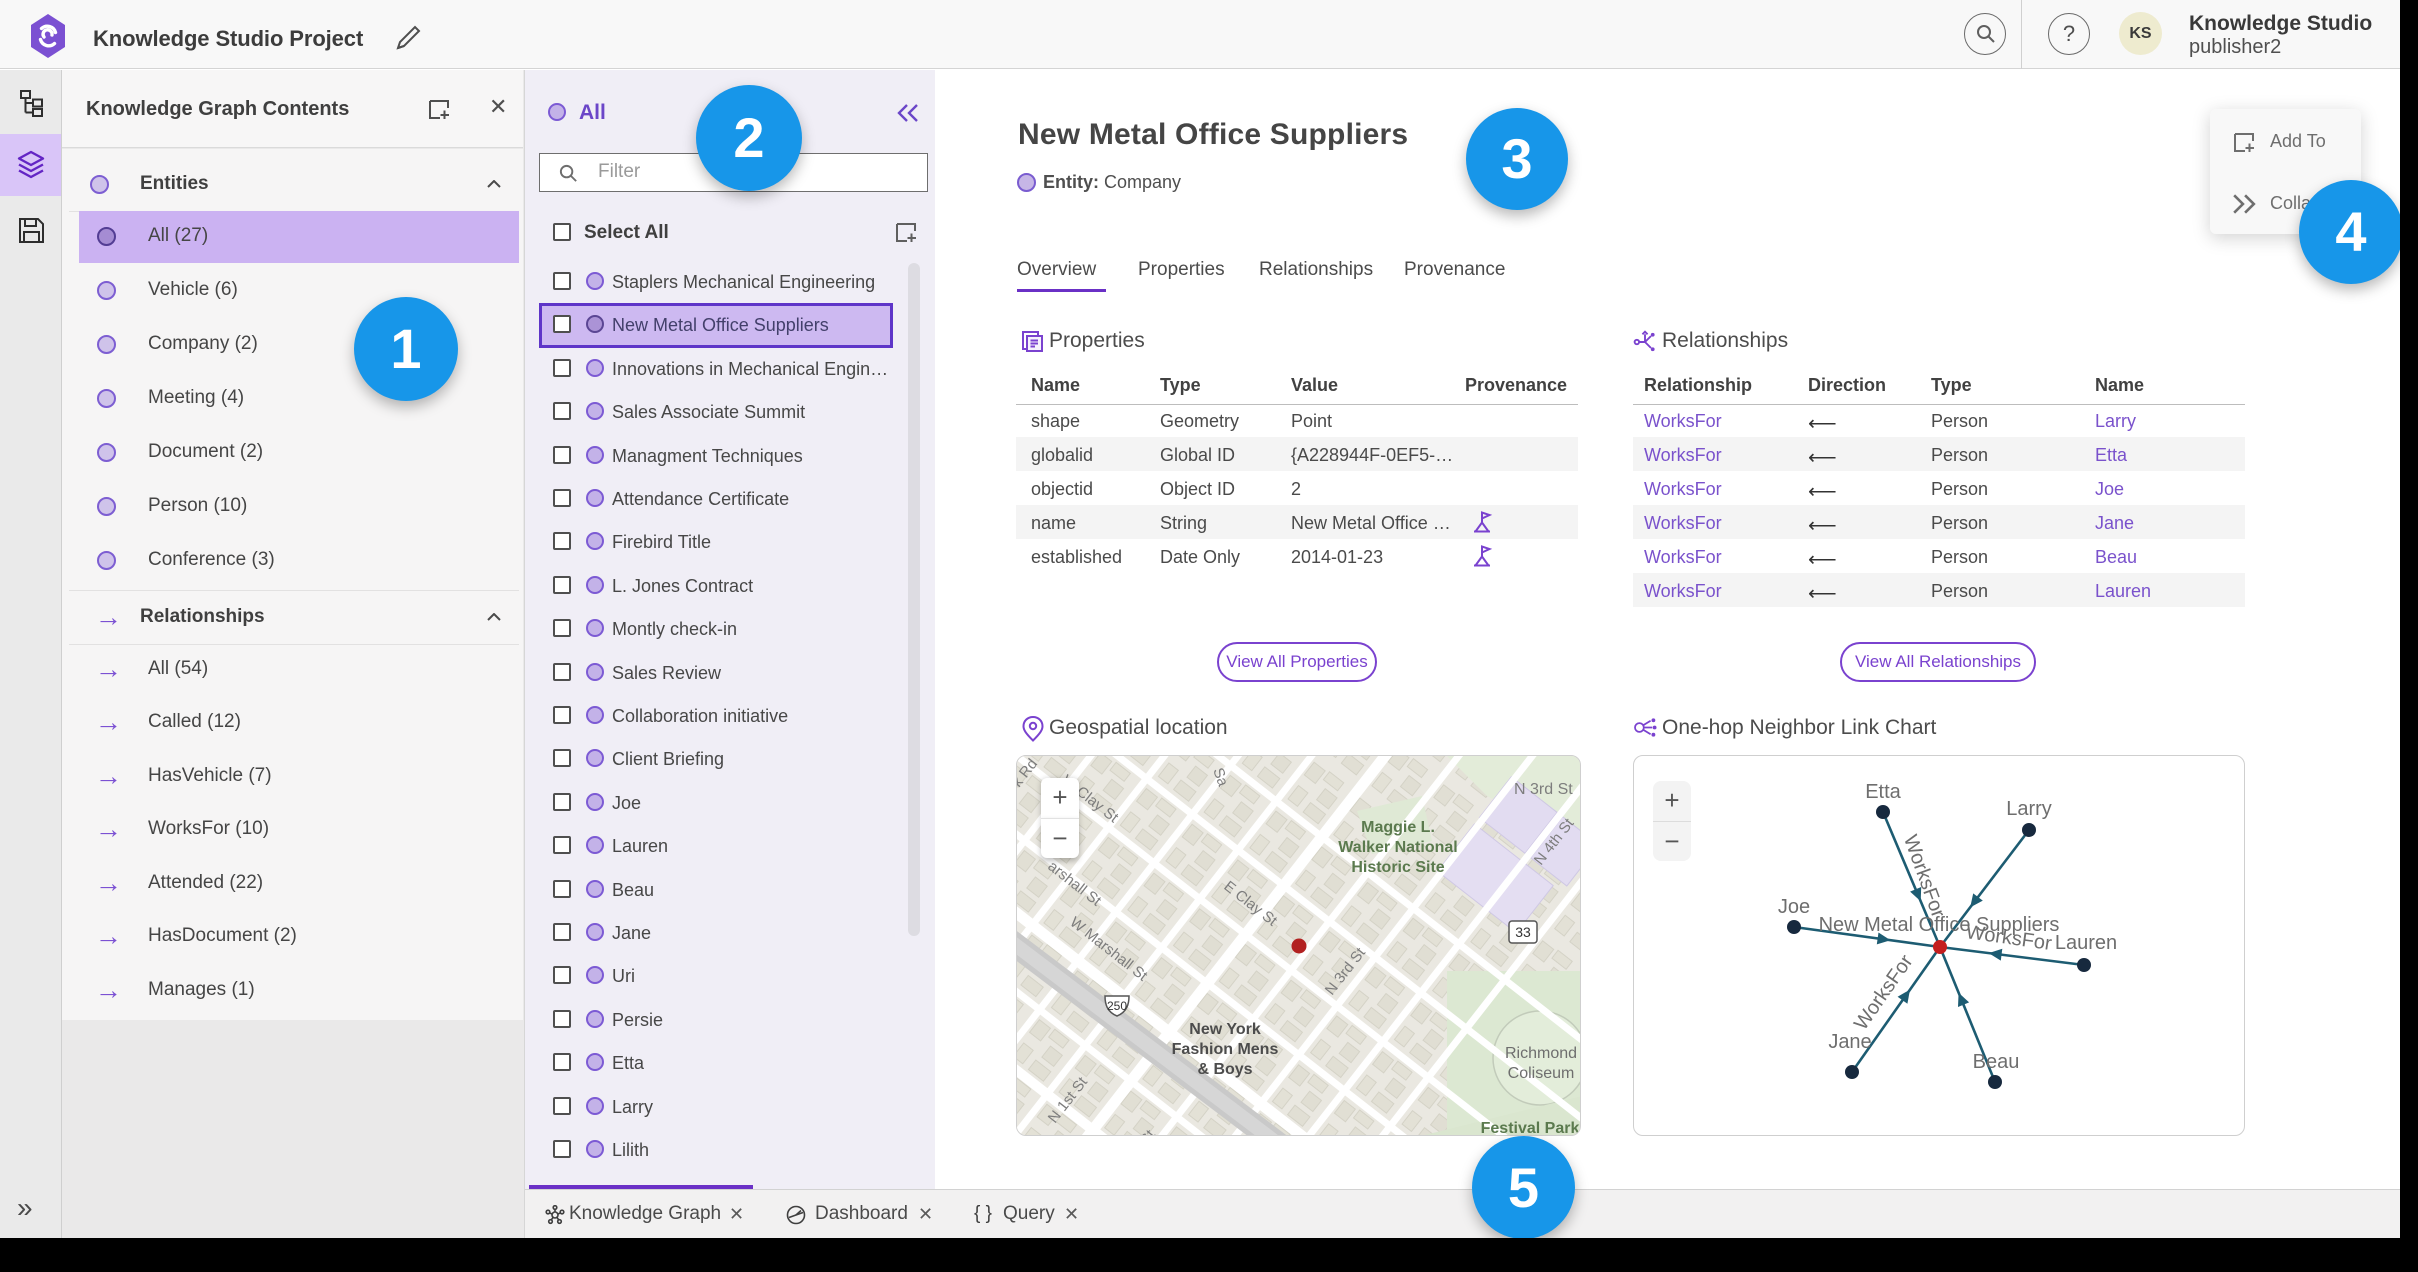 The height and width of the screenshot is (1272, 2418). I want to click on svg-text: Fashion Mens, so click(1225, 1049).